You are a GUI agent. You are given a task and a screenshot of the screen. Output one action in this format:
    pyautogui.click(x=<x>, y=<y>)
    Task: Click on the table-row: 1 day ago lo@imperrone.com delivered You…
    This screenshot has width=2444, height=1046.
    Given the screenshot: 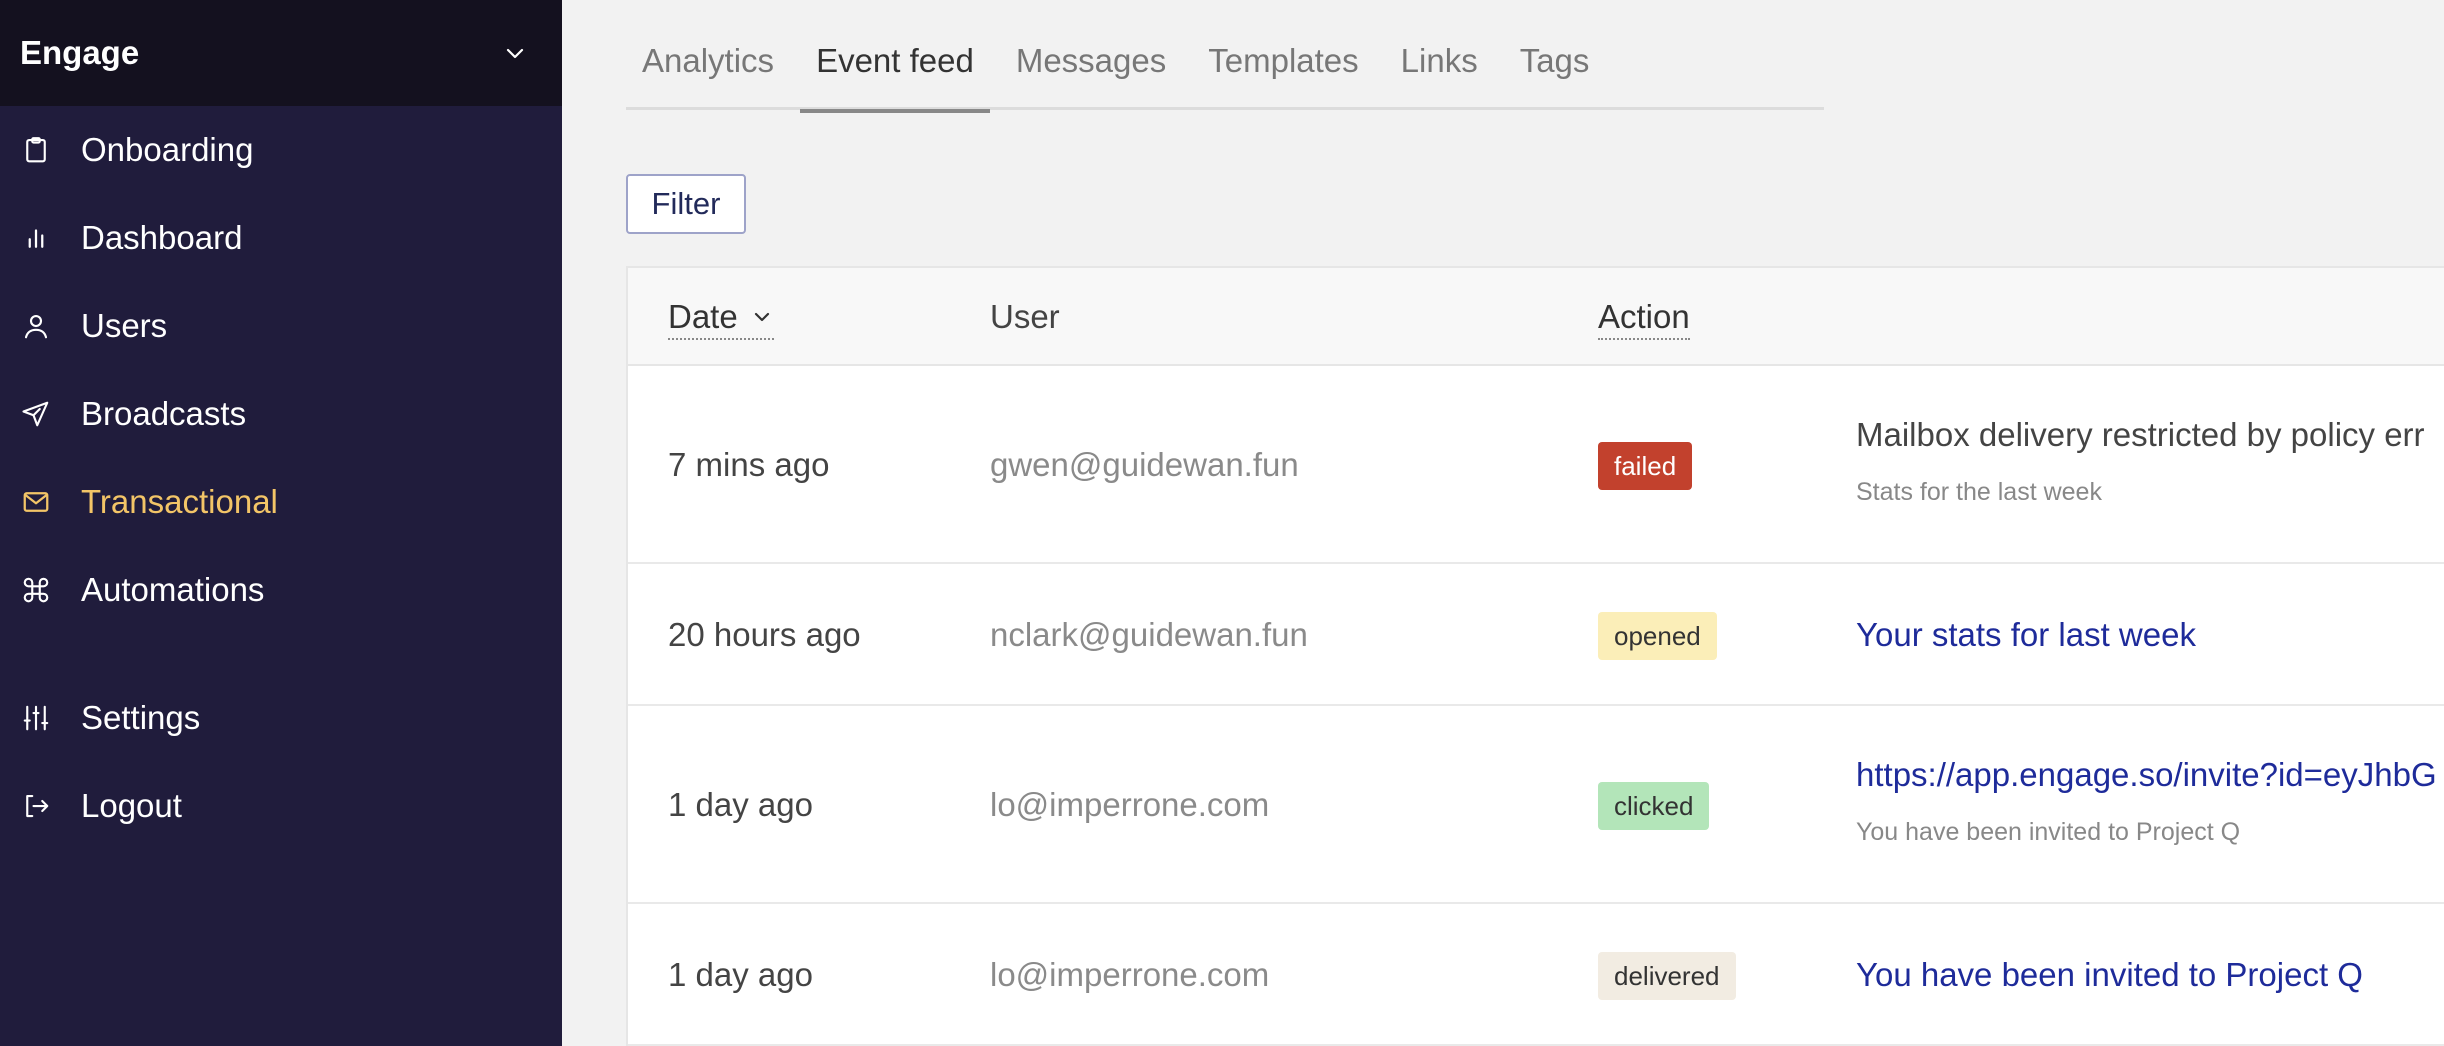 What is the action you would take?
    pyautogui.click(x=1536, y=975)
    